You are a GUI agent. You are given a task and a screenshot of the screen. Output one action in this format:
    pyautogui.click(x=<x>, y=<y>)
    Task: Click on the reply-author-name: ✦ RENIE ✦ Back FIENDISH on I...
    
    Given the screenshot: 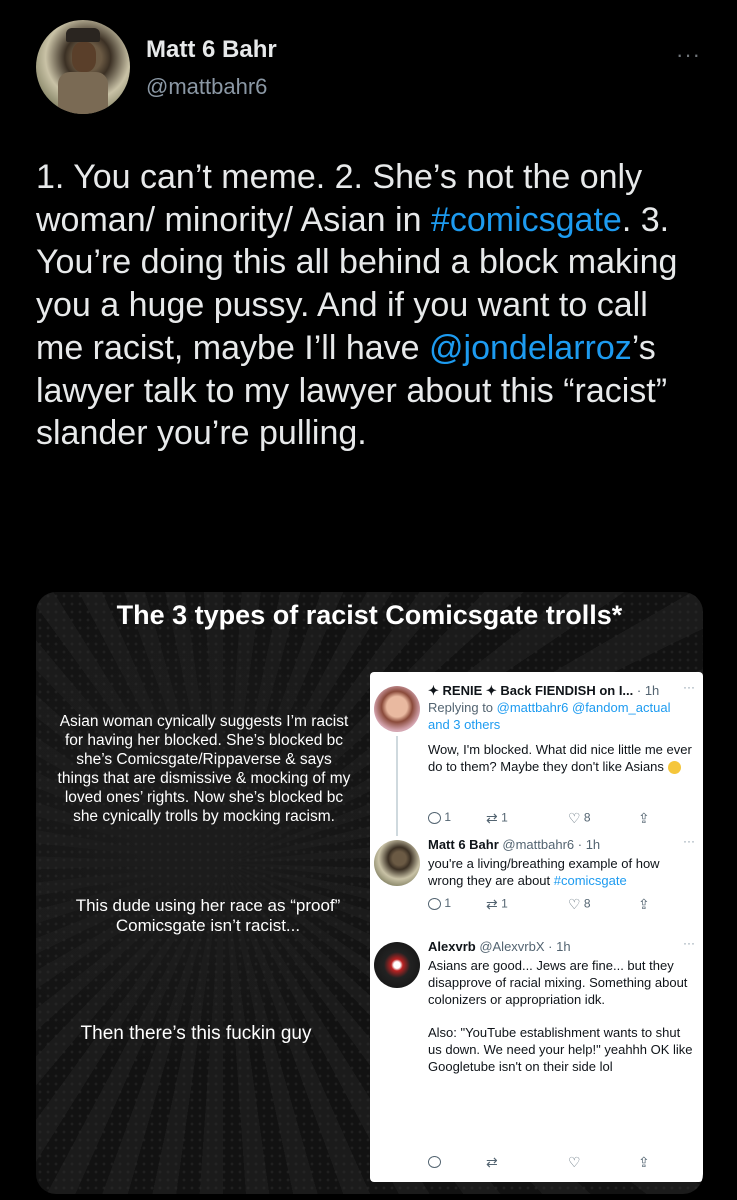 What is the action you would take?
    pyautogui.click(x=531, y=690)
    